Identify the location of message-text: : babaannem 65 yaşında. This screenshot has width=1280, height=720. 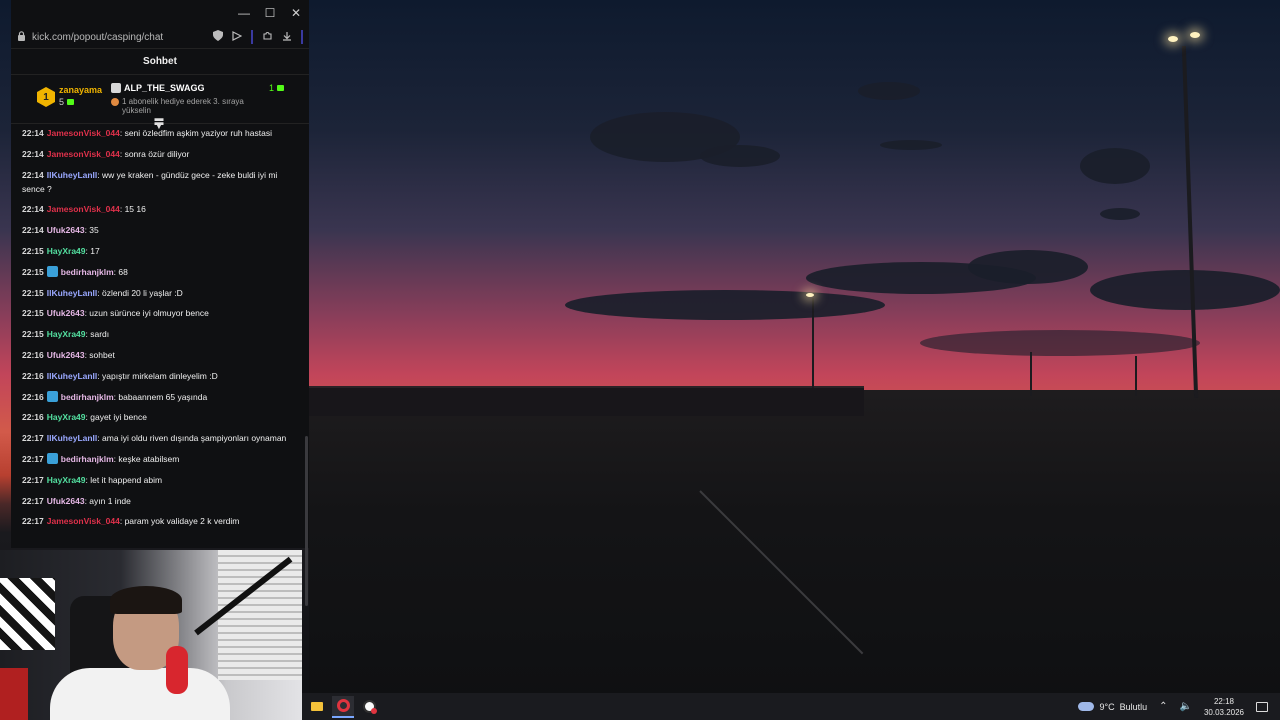
(160, 396).